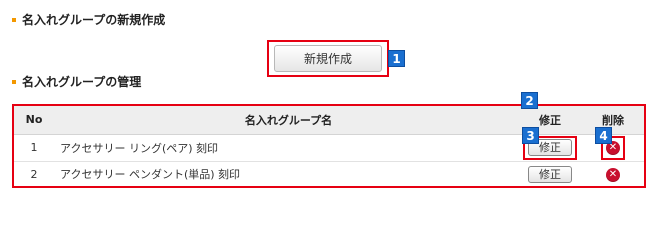  Describe the element at coordinates (94, 20) in the screenshot. I see `section-title-create-label: 名入れグループの新規作成` at that location.